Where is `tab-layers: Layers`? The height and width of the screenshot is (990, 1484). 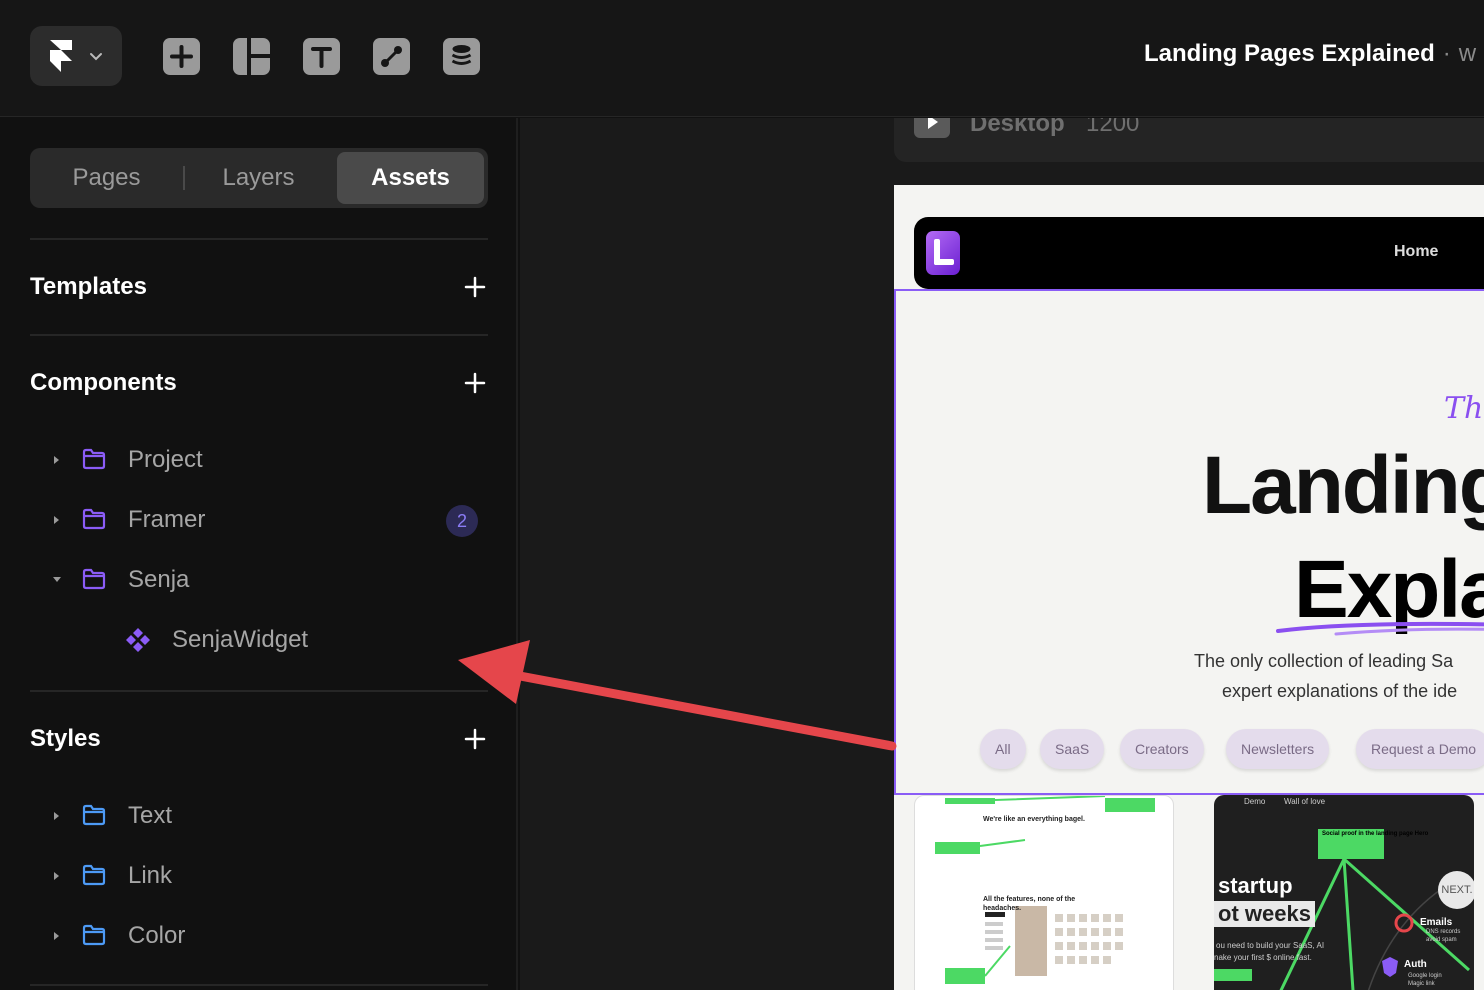 tab-layers: Layers is located at coordinates (258, 178).